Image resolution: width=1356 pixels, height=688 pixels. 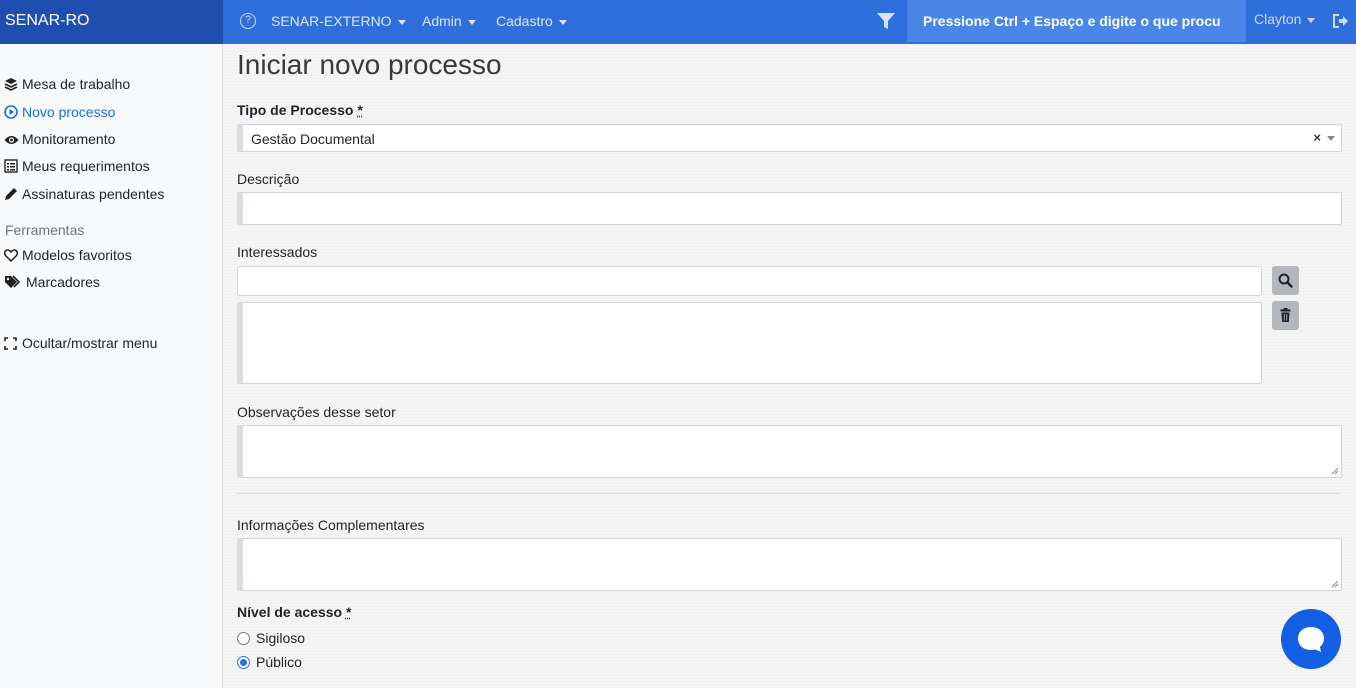 What do you see at coordinates (277, 252) in the screenshot?
I see `interessados-label: Interessados` at bounding box center [277, 252].